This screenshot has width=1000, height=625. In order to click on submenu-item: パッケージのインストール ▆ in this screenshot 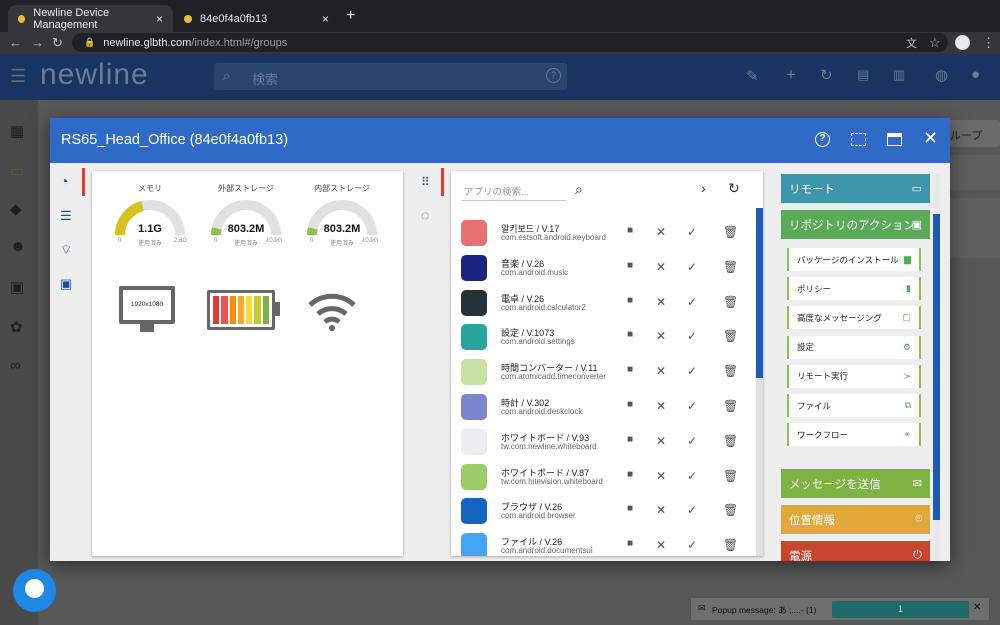, I will do `click(854, 259)`.